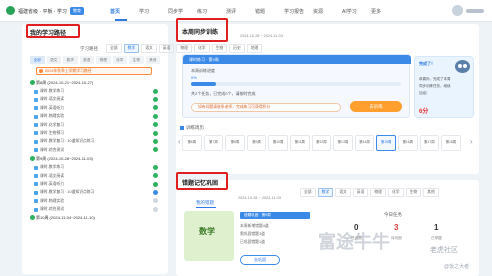 The image size is (492, 276). What do you see at coordinates (396, 227) in the screenshot?
I see `daily-stat-value: 3` at bounding box center [396, 227].